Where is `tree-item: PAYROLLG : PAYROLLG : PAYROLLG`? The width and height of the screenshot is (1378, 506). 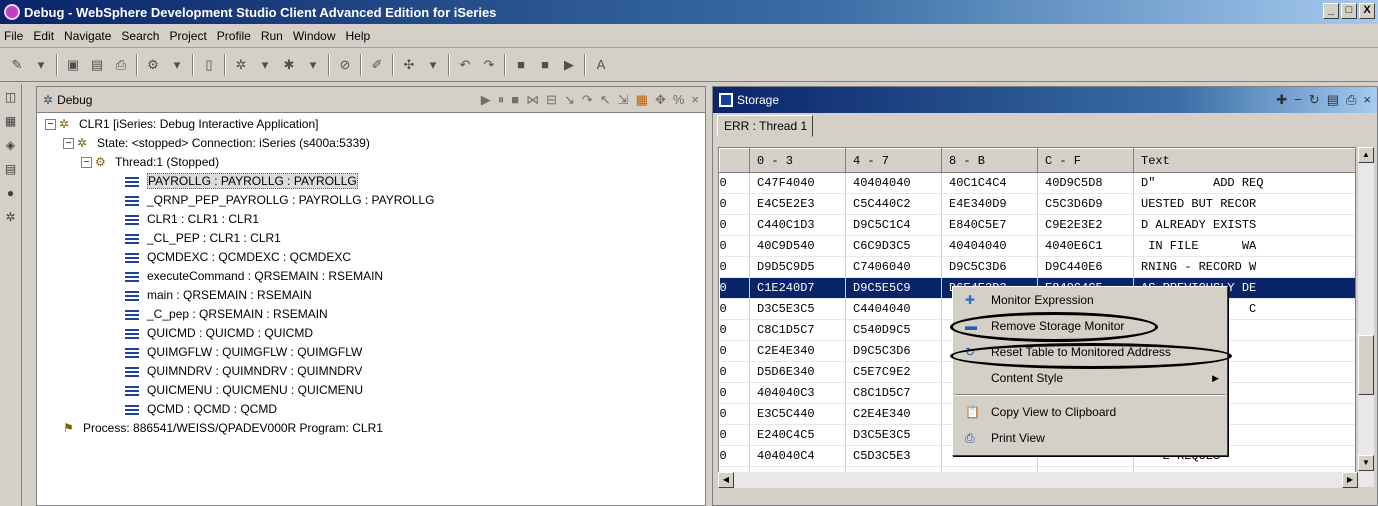 tree-item: PAYROLLG : PAYROLLG : PAYROLLG is located at coordinates (371, 181).